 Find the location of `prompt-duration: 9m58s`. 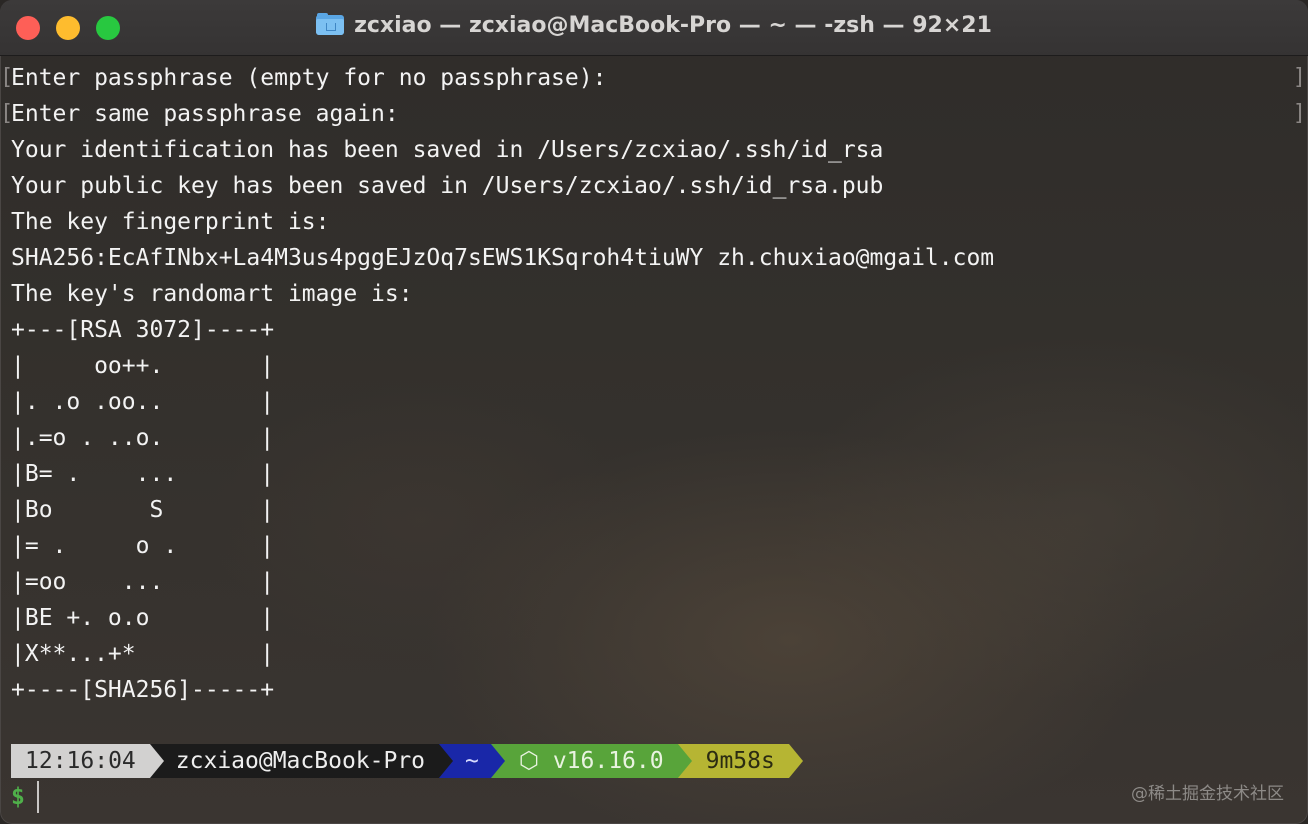

prompt-duration: 9m58s is located at coordinates (740, 761).